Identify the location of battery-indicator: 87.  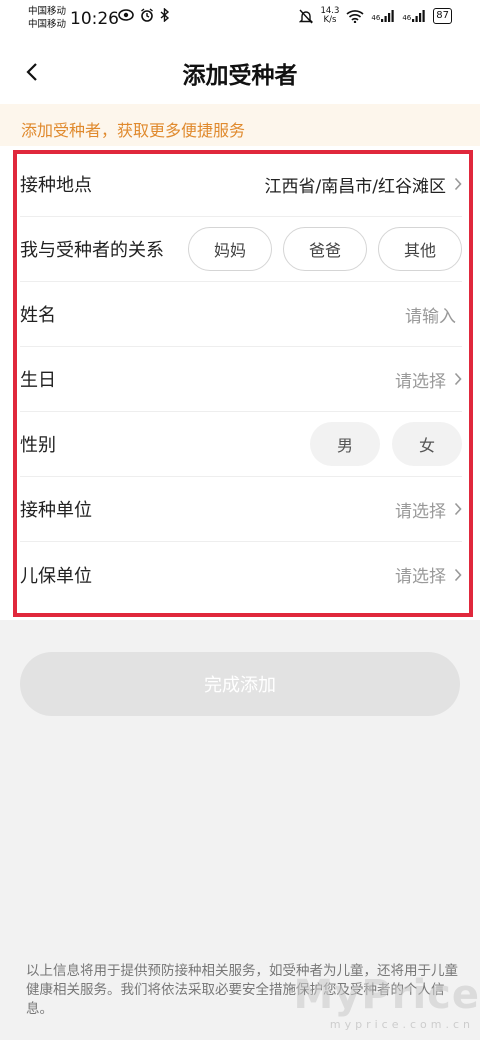
(442, 16).